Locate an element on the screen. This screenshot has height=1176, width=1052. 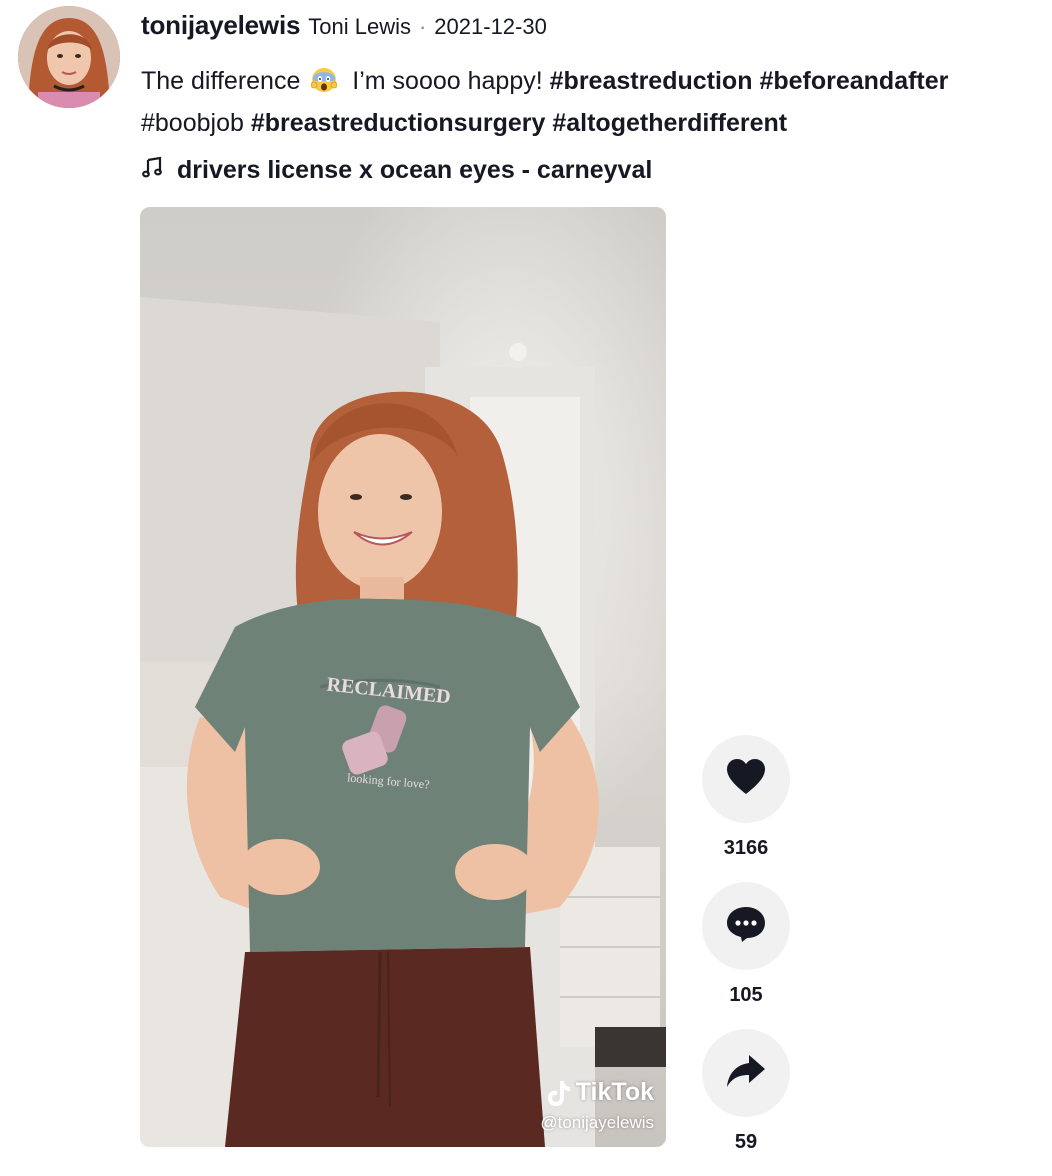
music-title: drivers license x ocean eyes - carneyval is located at coordinates (415, 169).